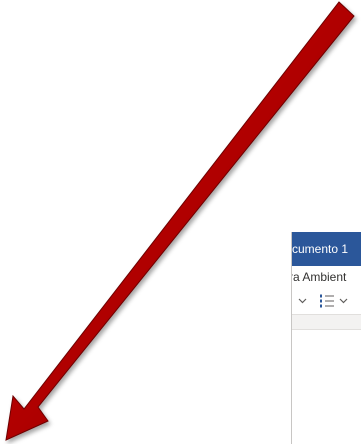 The height and width of the screenshot is (444, 361). What do you see at coordinates (326, 387) in the screenshot?
I see `document-page` at bounding box center [326, 387].